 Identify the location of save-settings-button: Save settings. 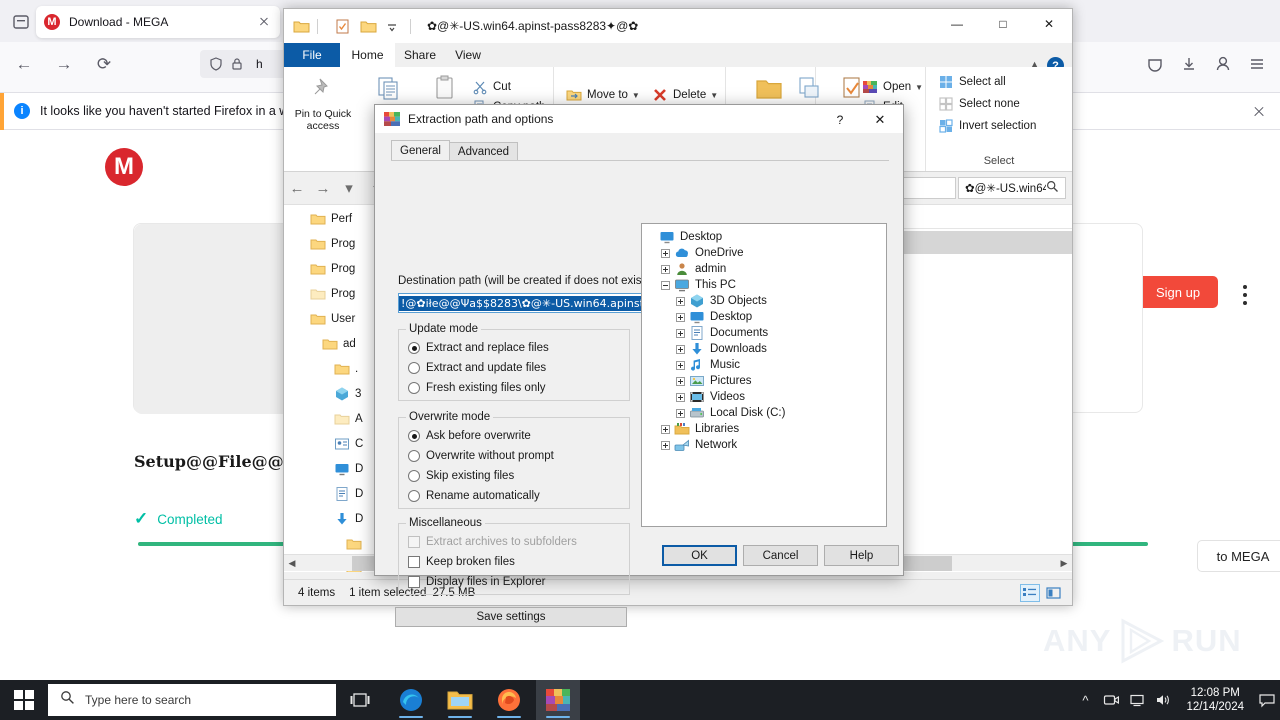
(511, 617).